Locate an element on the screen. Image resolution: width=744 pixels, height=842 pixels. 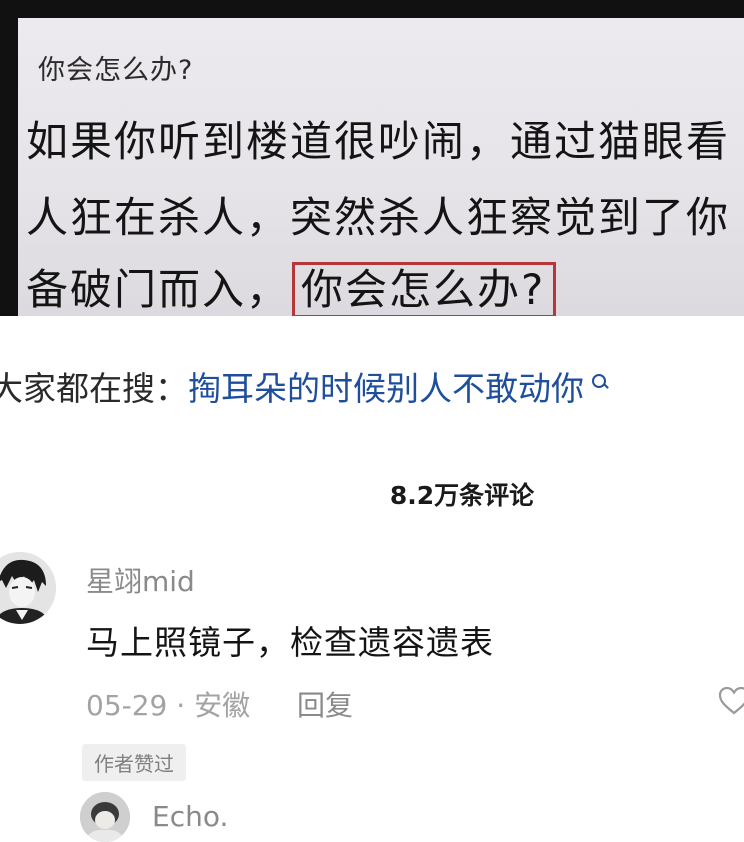
video-question-small: 你会怎么办? is located at coordinates (116, 70).